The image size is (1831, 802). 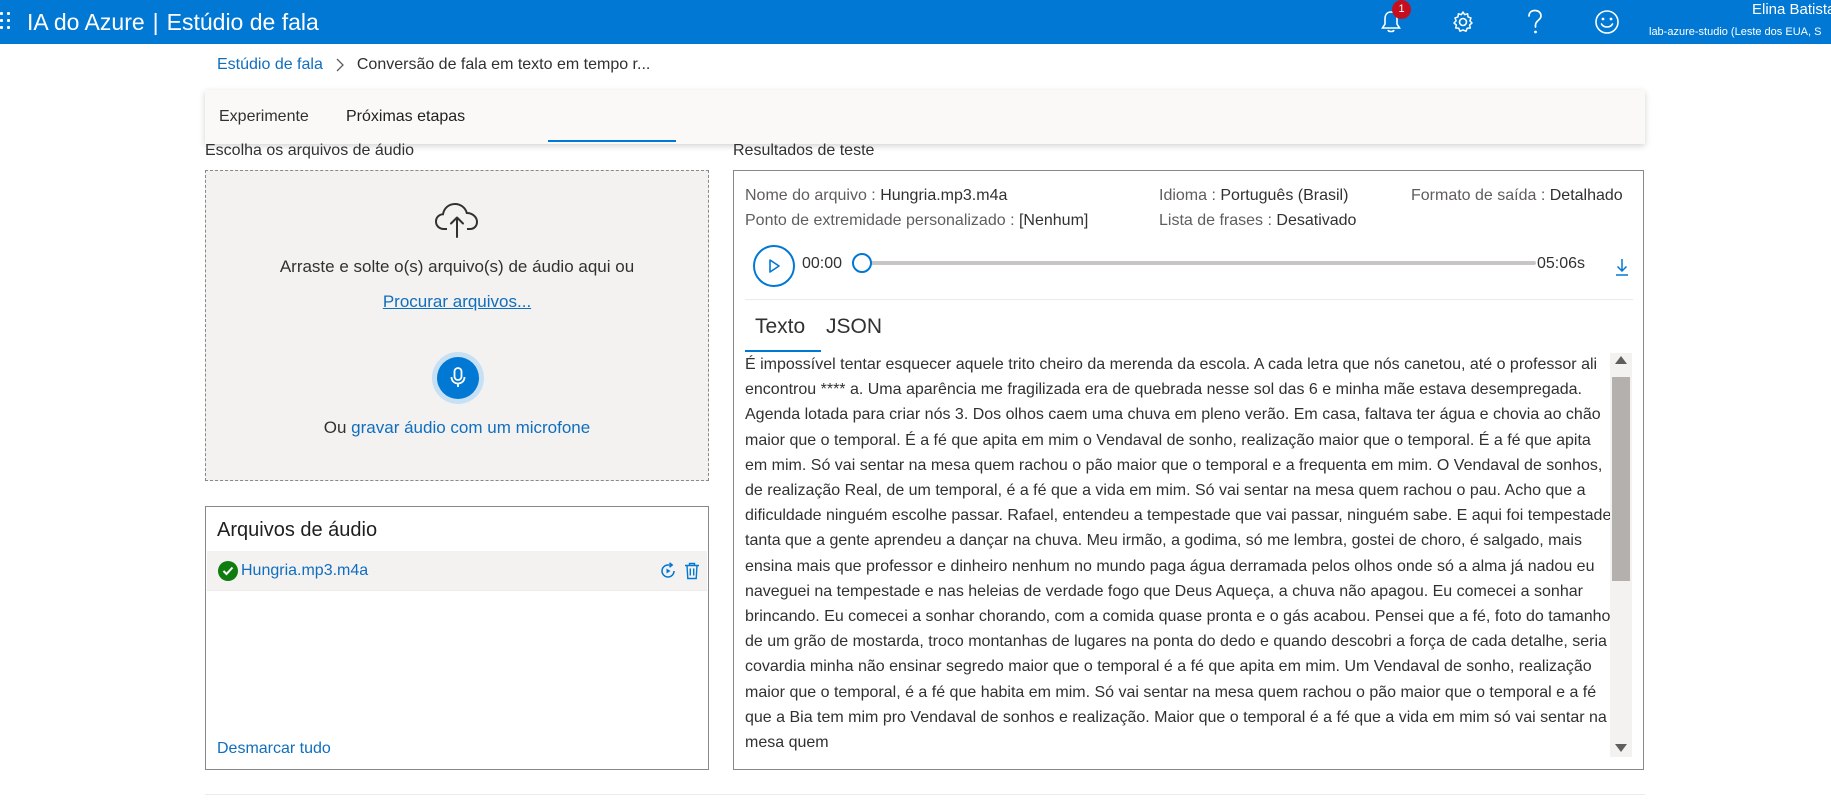 What do you see at coordinates (457, 571) in the screenshot?
I see `list-item: Hungria.mp3.m4a` at bounding box center [457, 571].